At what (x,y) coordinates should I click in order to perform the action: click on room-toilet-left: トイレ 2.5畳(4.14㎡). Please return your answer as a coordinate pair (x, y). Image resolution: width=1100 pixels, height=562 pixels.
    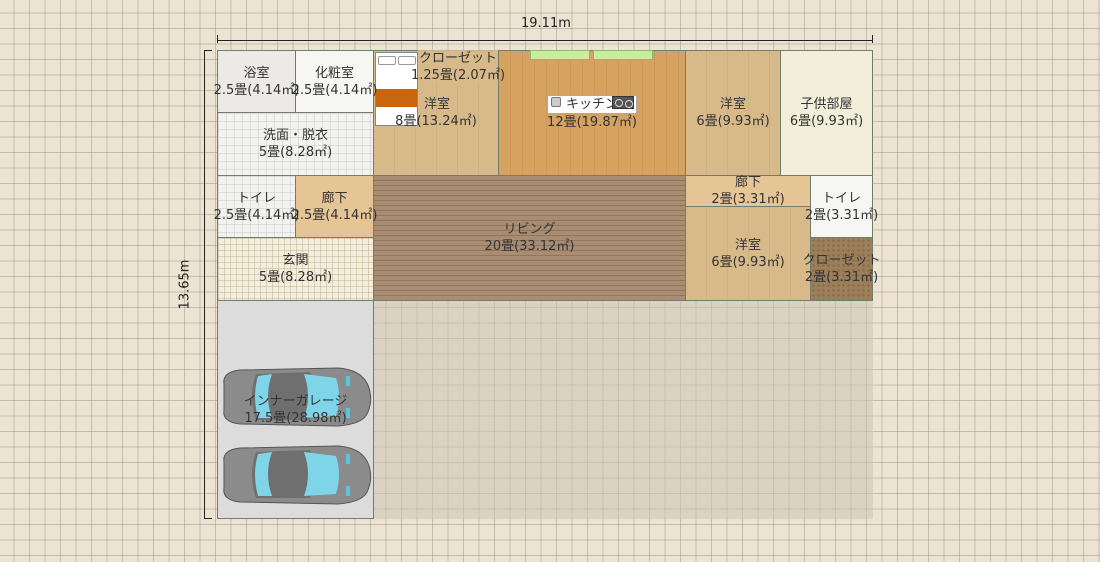
    Looking at the image, I should click on (256, 206).